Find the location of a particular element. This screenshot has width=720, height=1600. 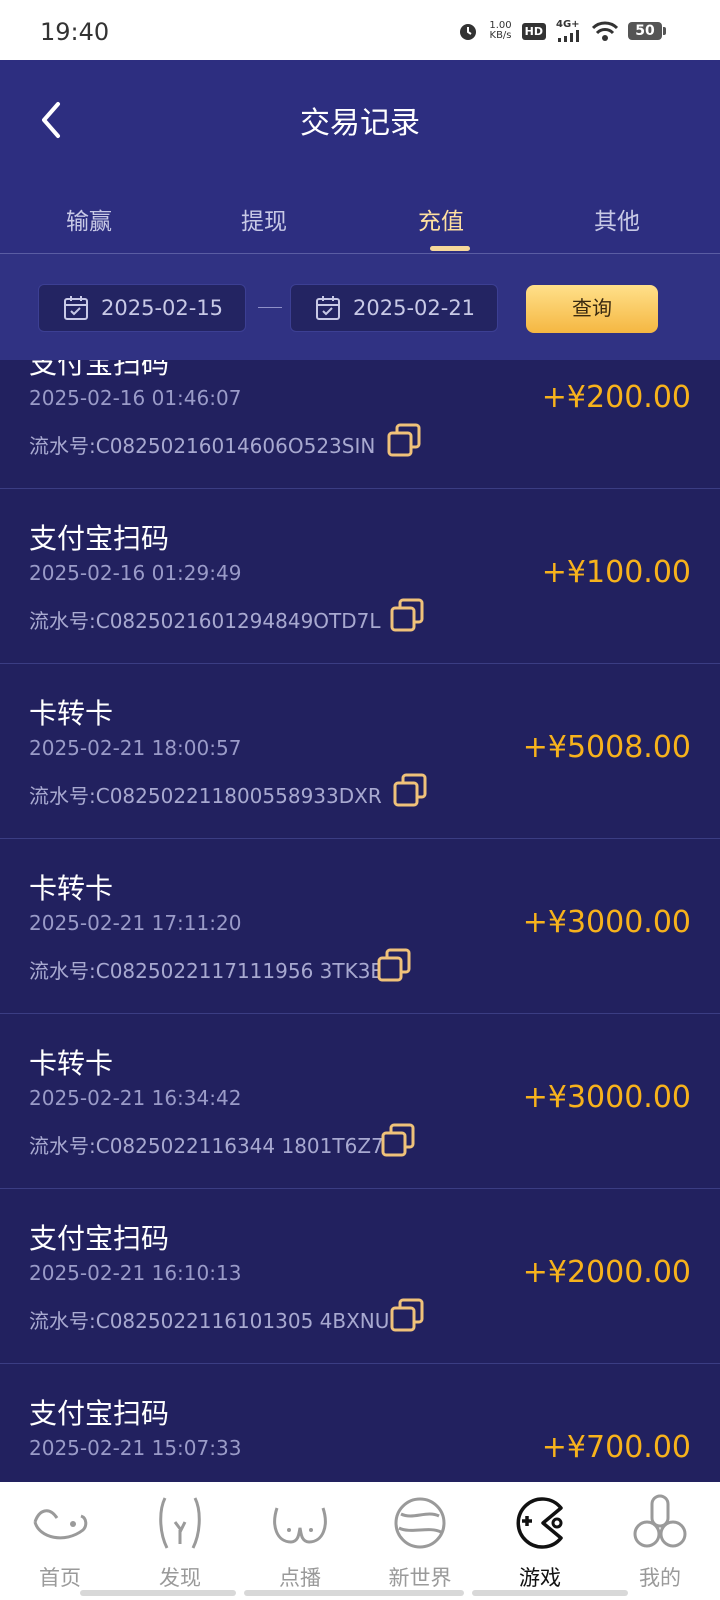

wifi-icon is located at coordinates (605, 31).